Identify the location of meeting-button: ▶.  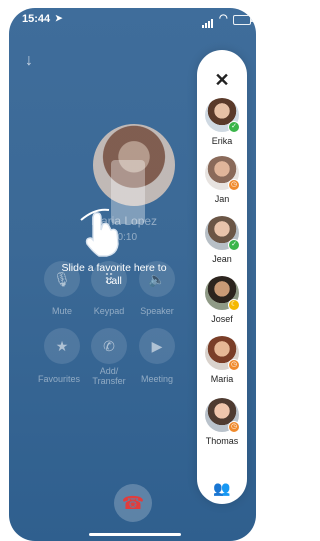
(157, 346).